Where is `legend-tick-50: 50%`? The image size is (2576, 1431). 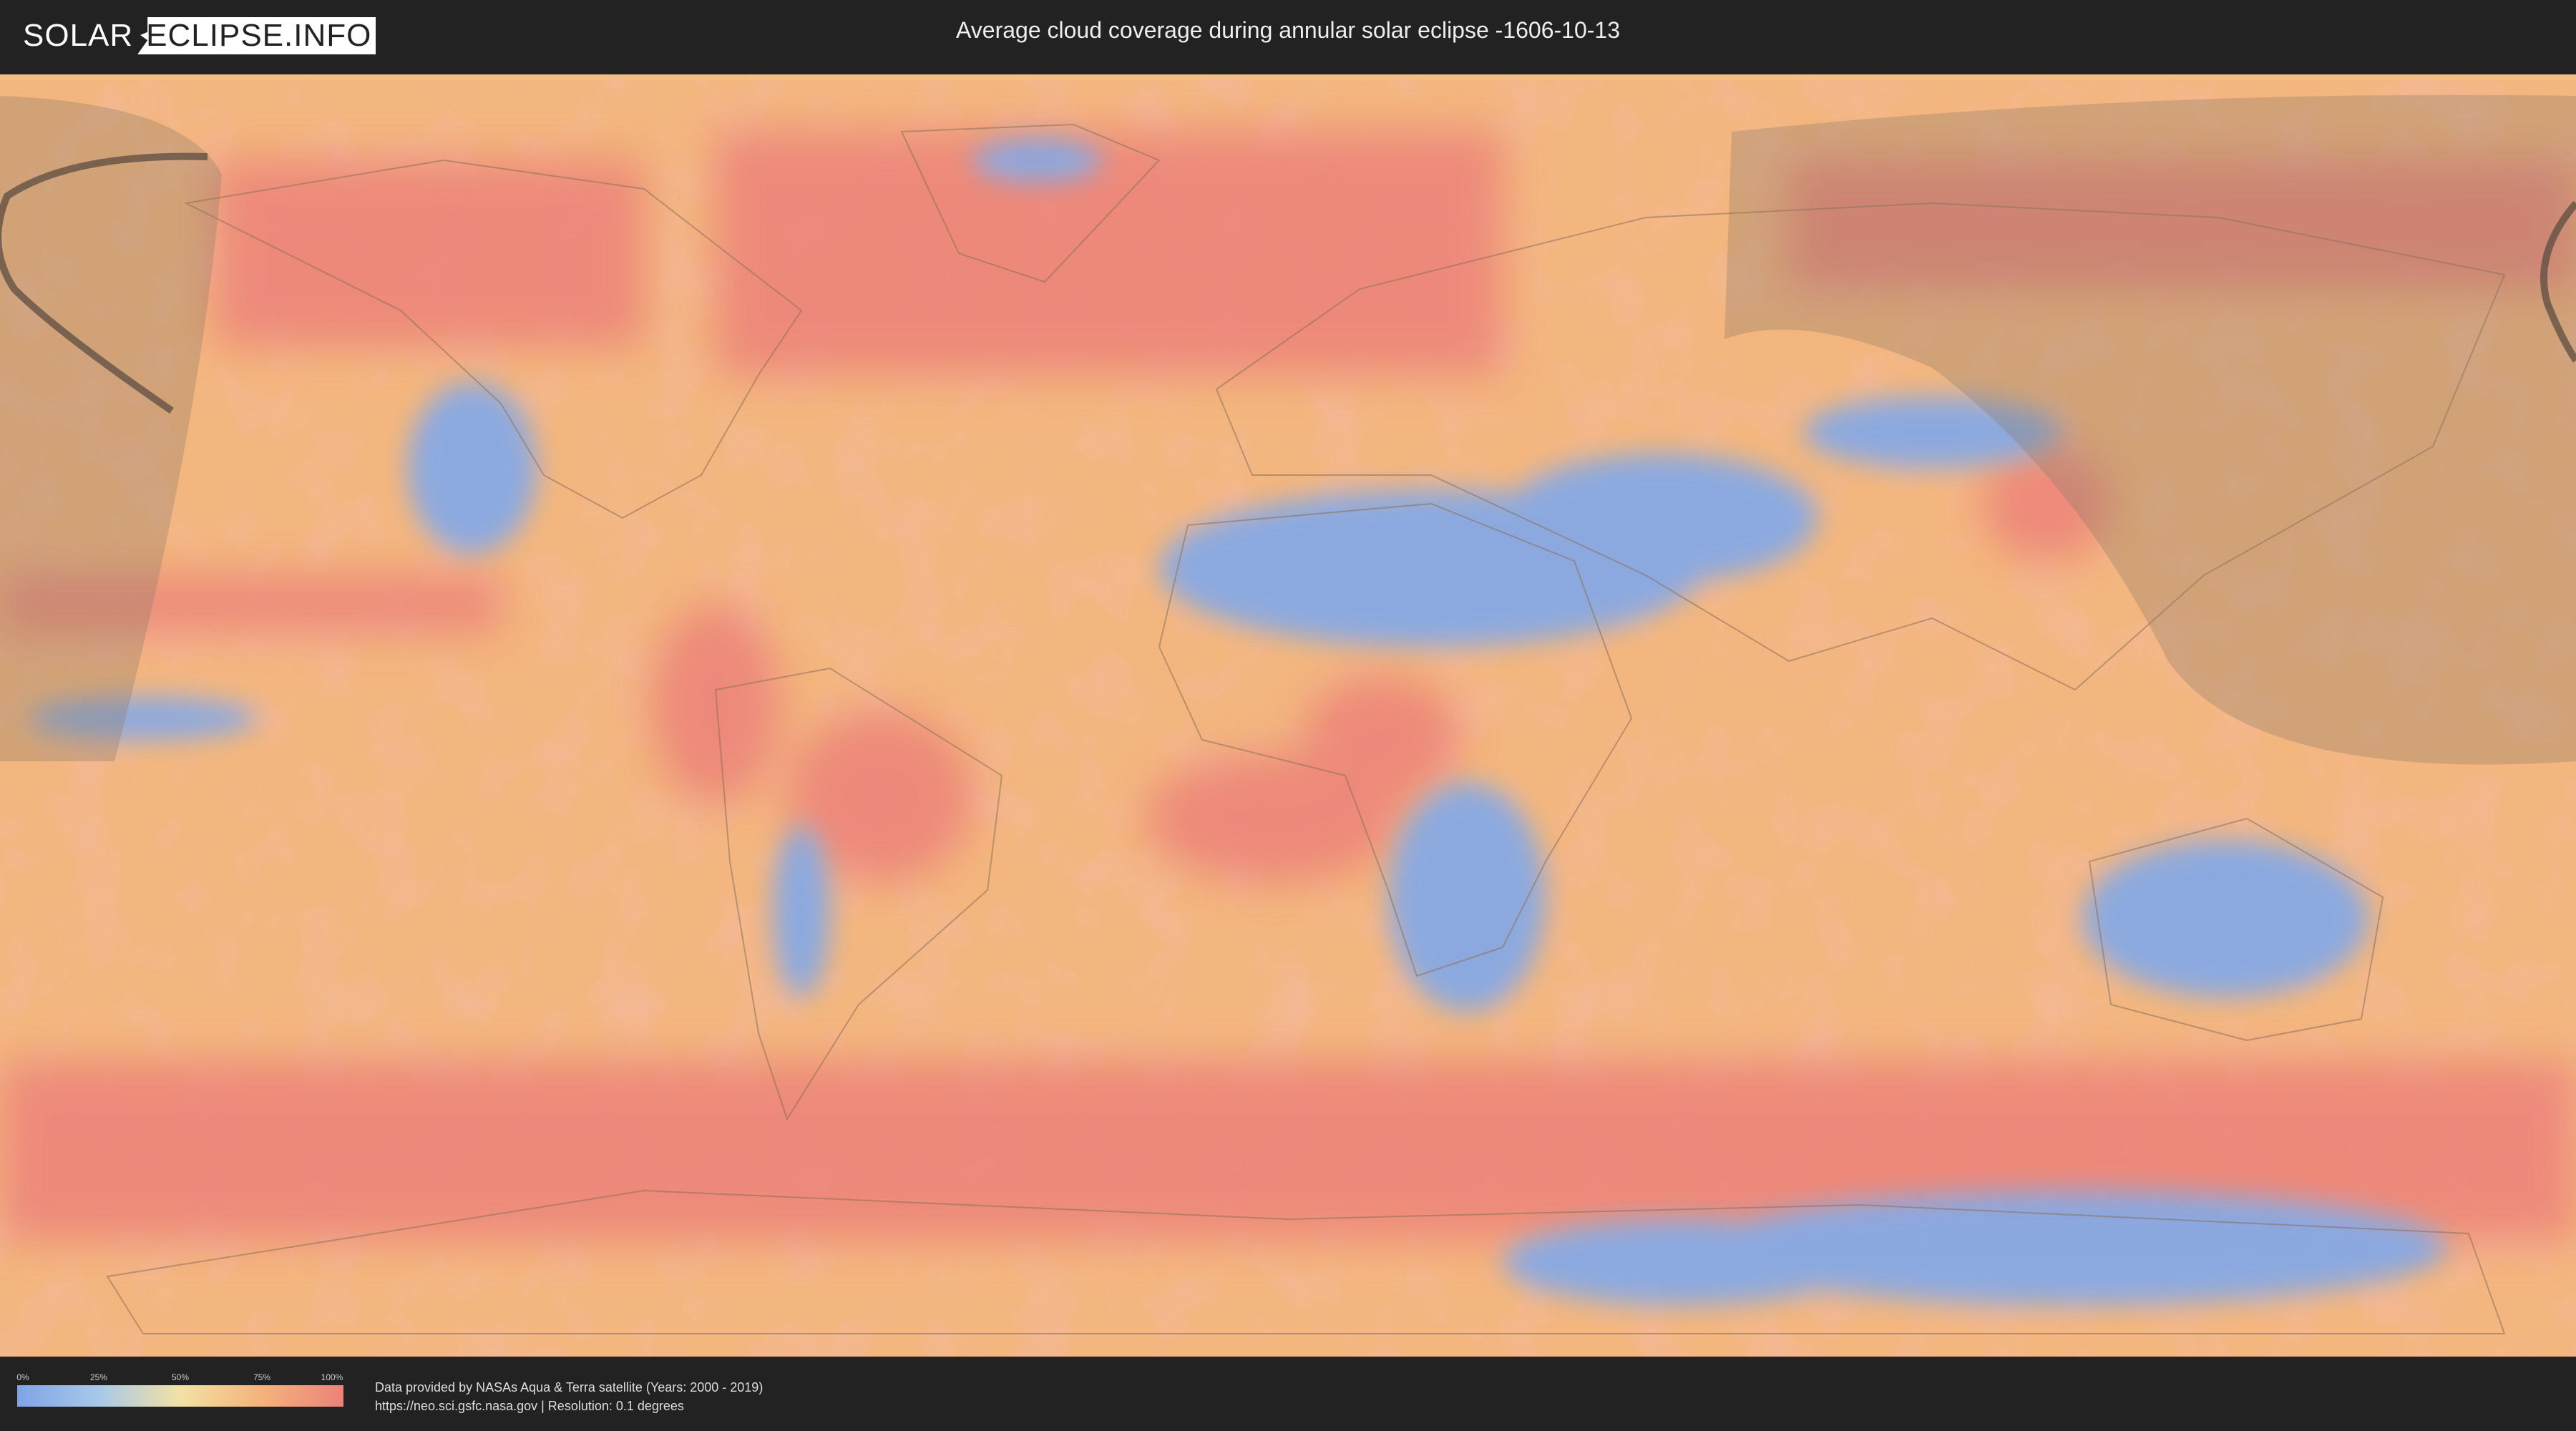 legend-tick-50: 50% is located at coordinates (180, 1377).